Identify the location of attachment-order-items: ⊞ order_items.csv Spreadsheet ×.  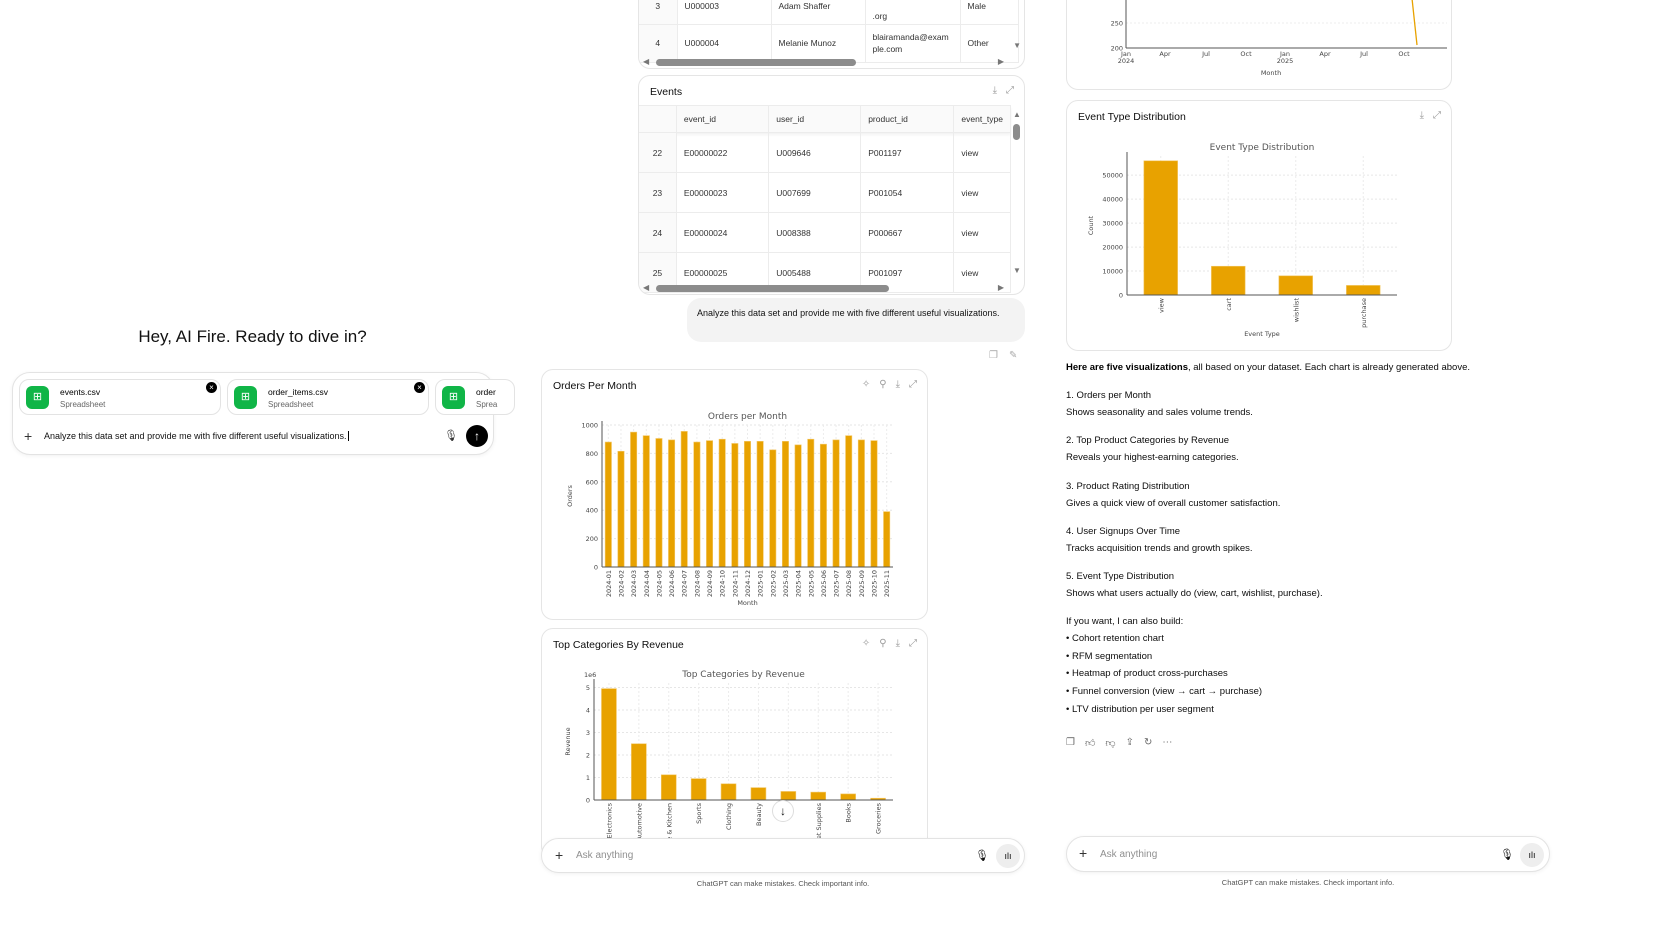
(328, 397).